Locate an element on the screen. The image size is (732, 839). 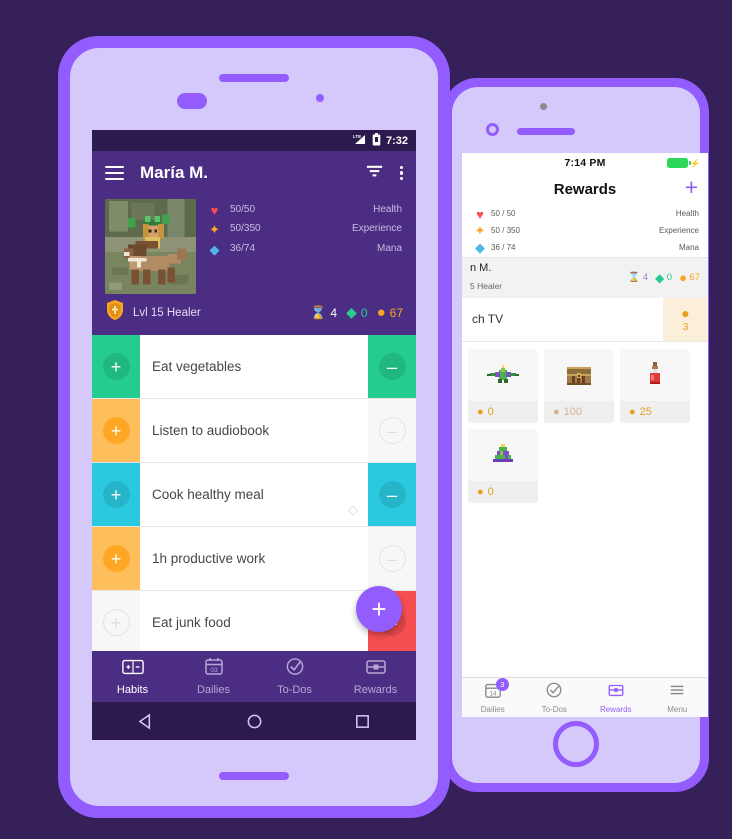
android-camera-icon is located at coordinates (320, 98).